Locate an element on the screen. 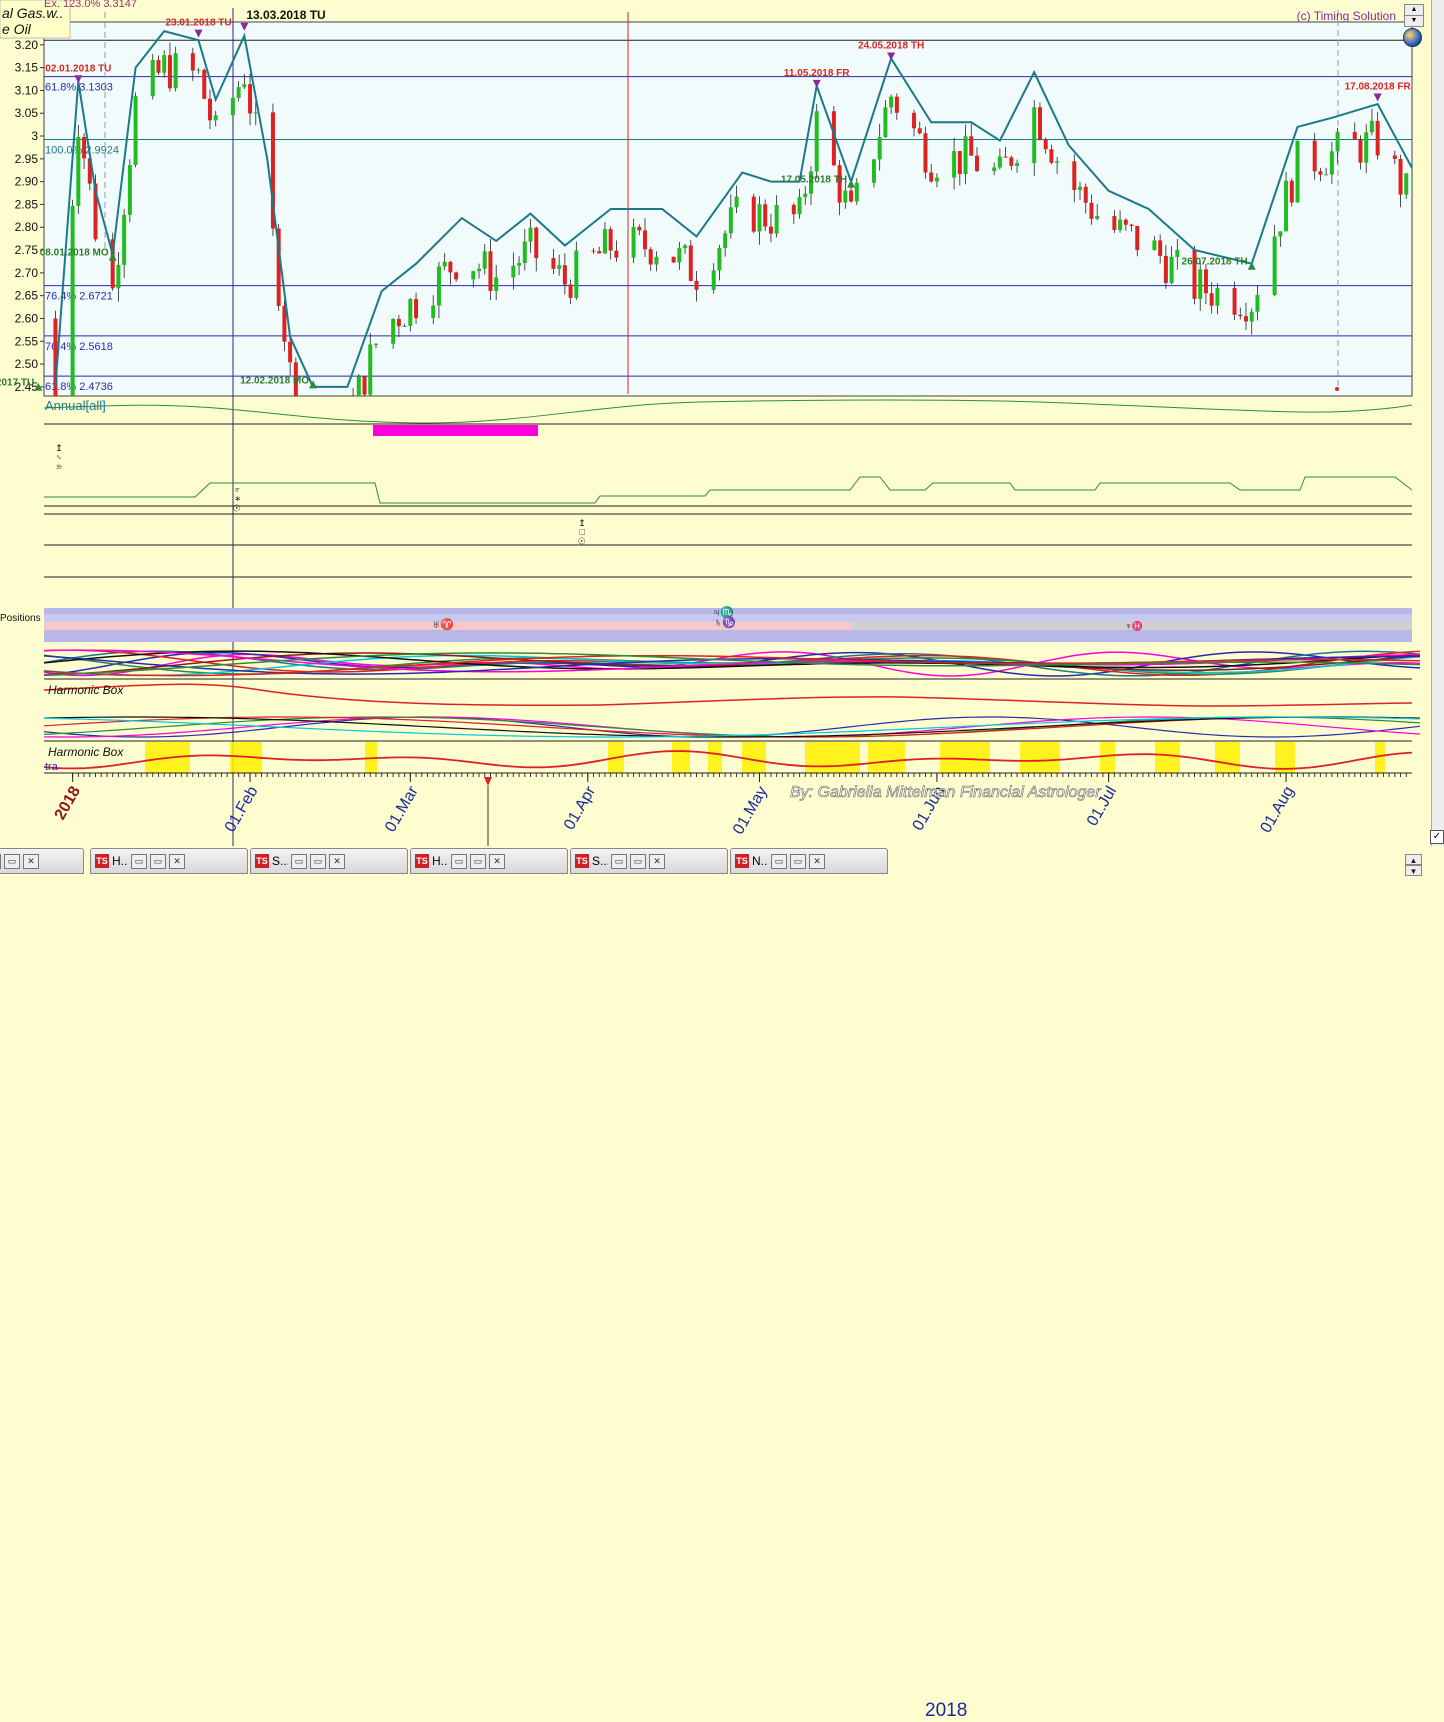 This screenshot has width=1444, height=1722. y-tick-label: 2.60 is located at coordinates (27, 318).